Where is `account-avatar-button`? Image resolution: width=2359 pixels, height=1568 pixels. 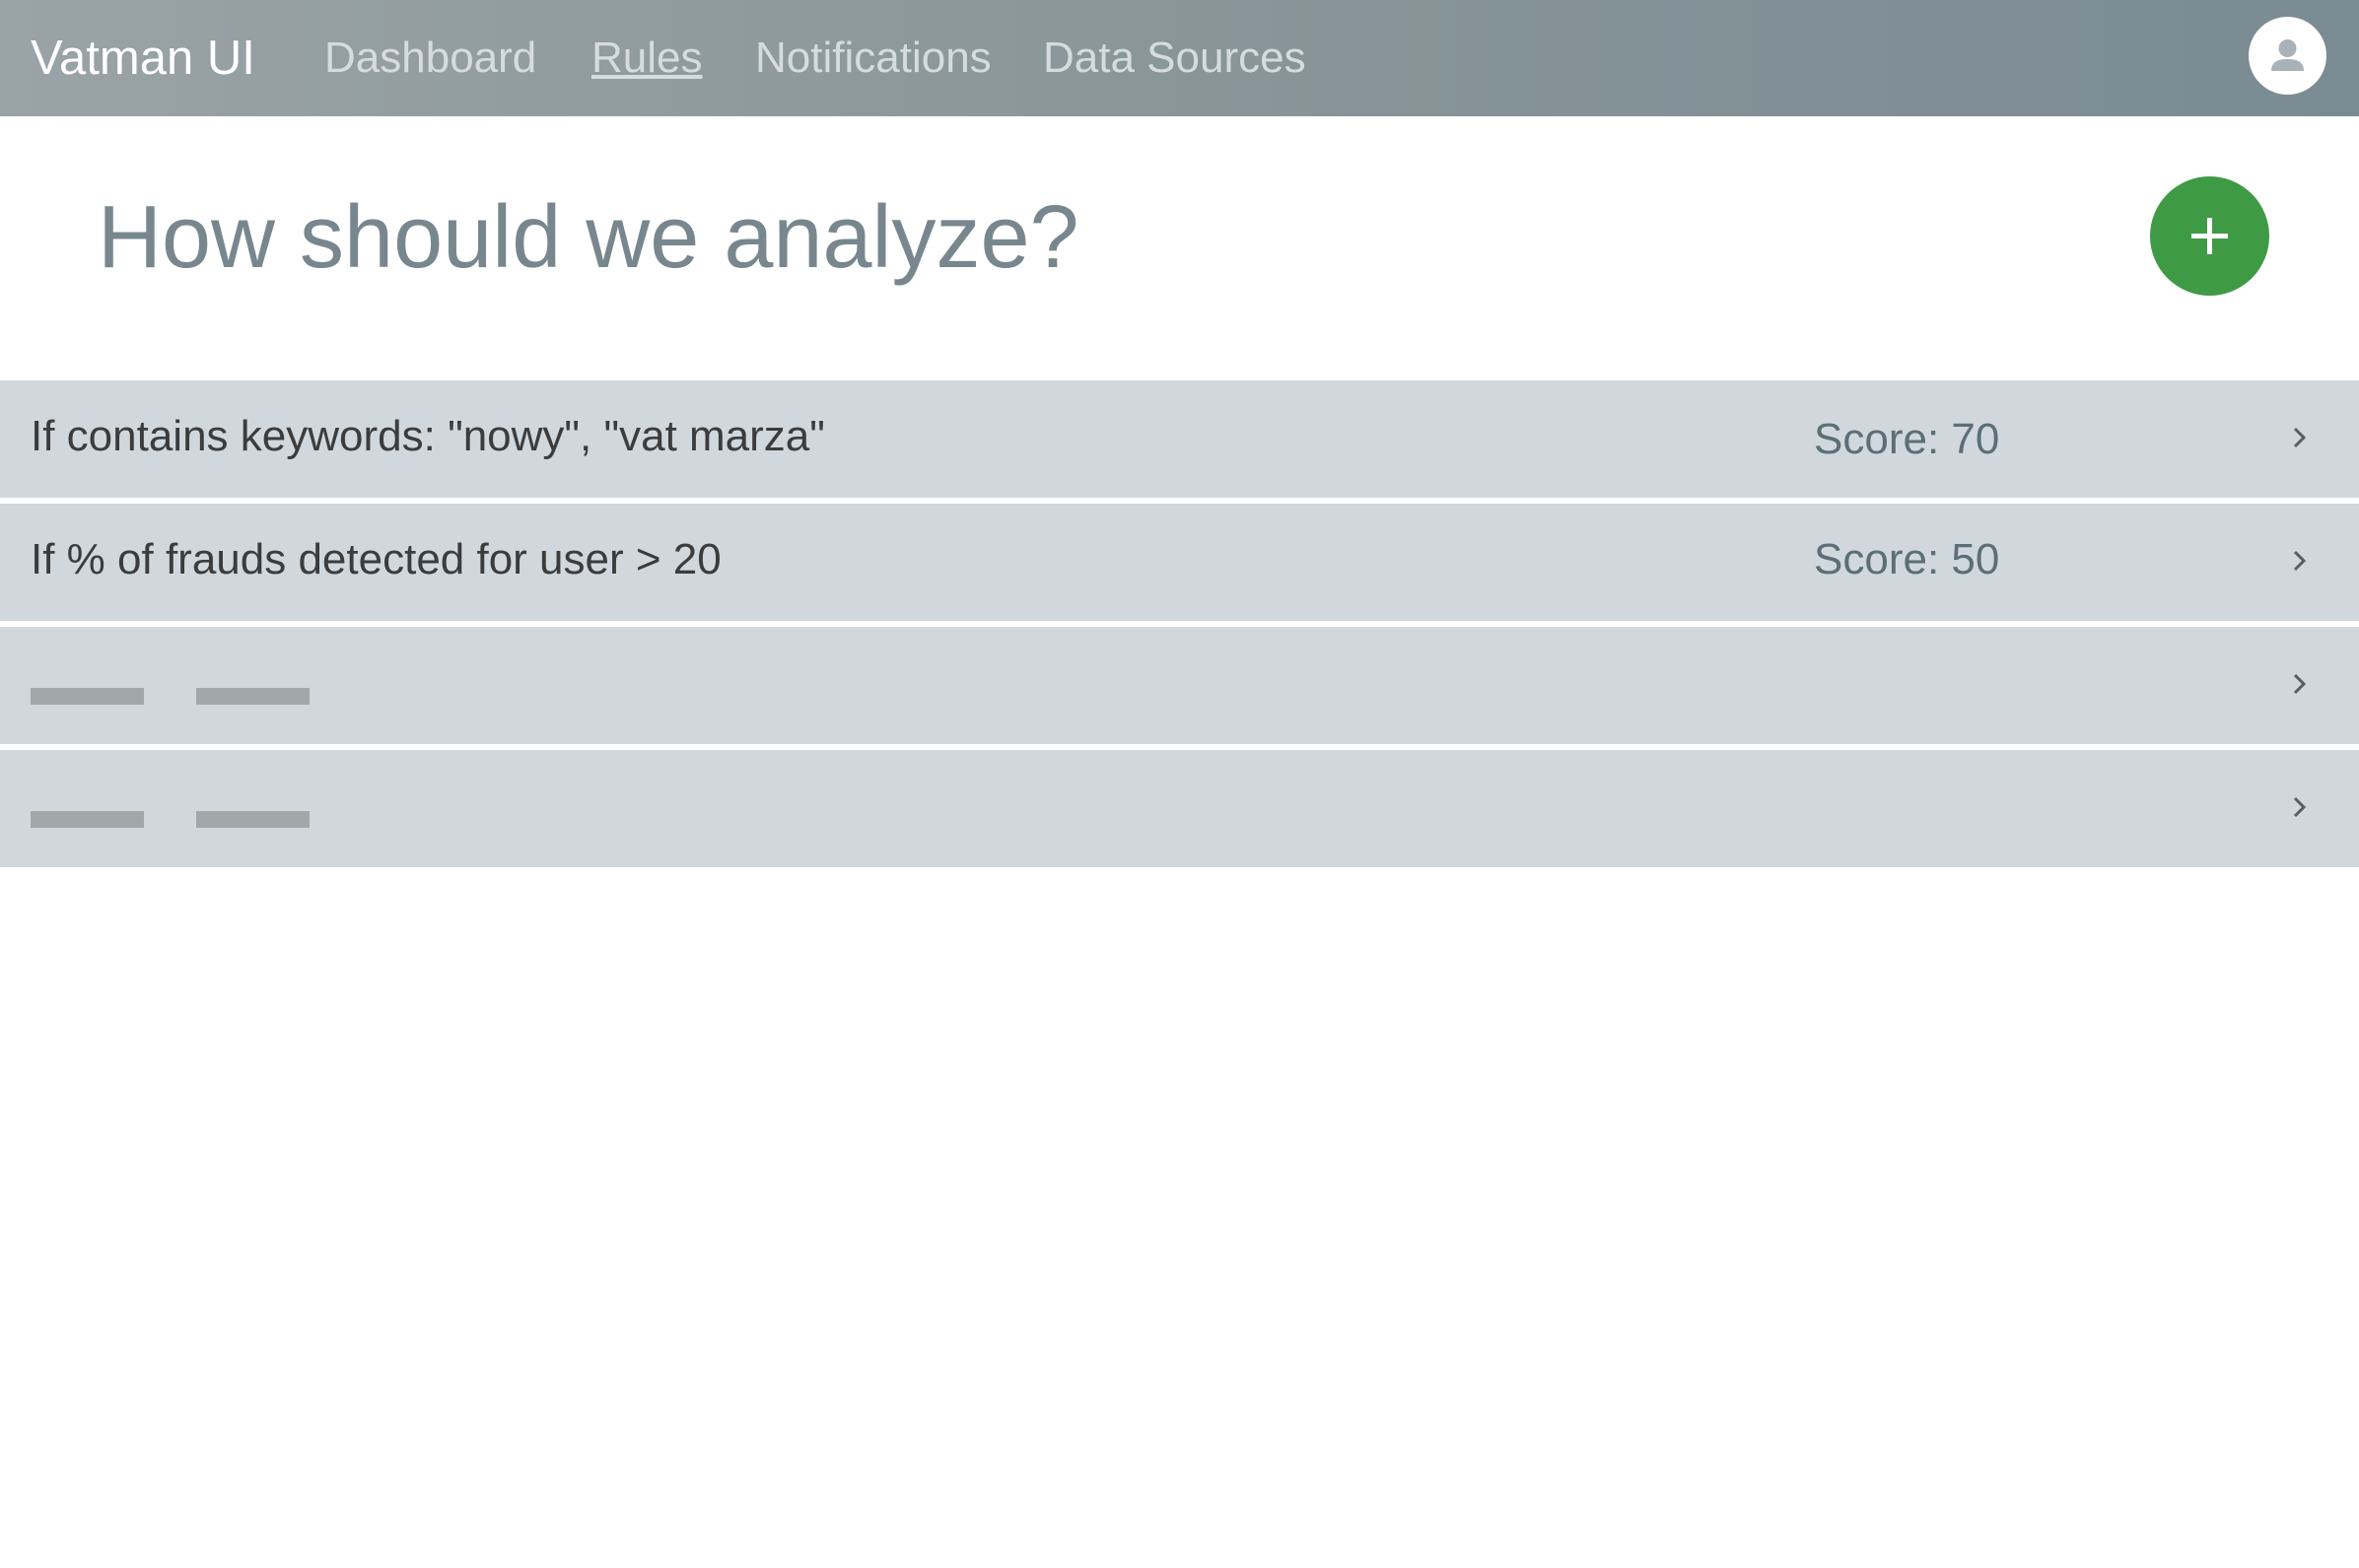 account-avatar-button is located at coordinates (2287, 56).